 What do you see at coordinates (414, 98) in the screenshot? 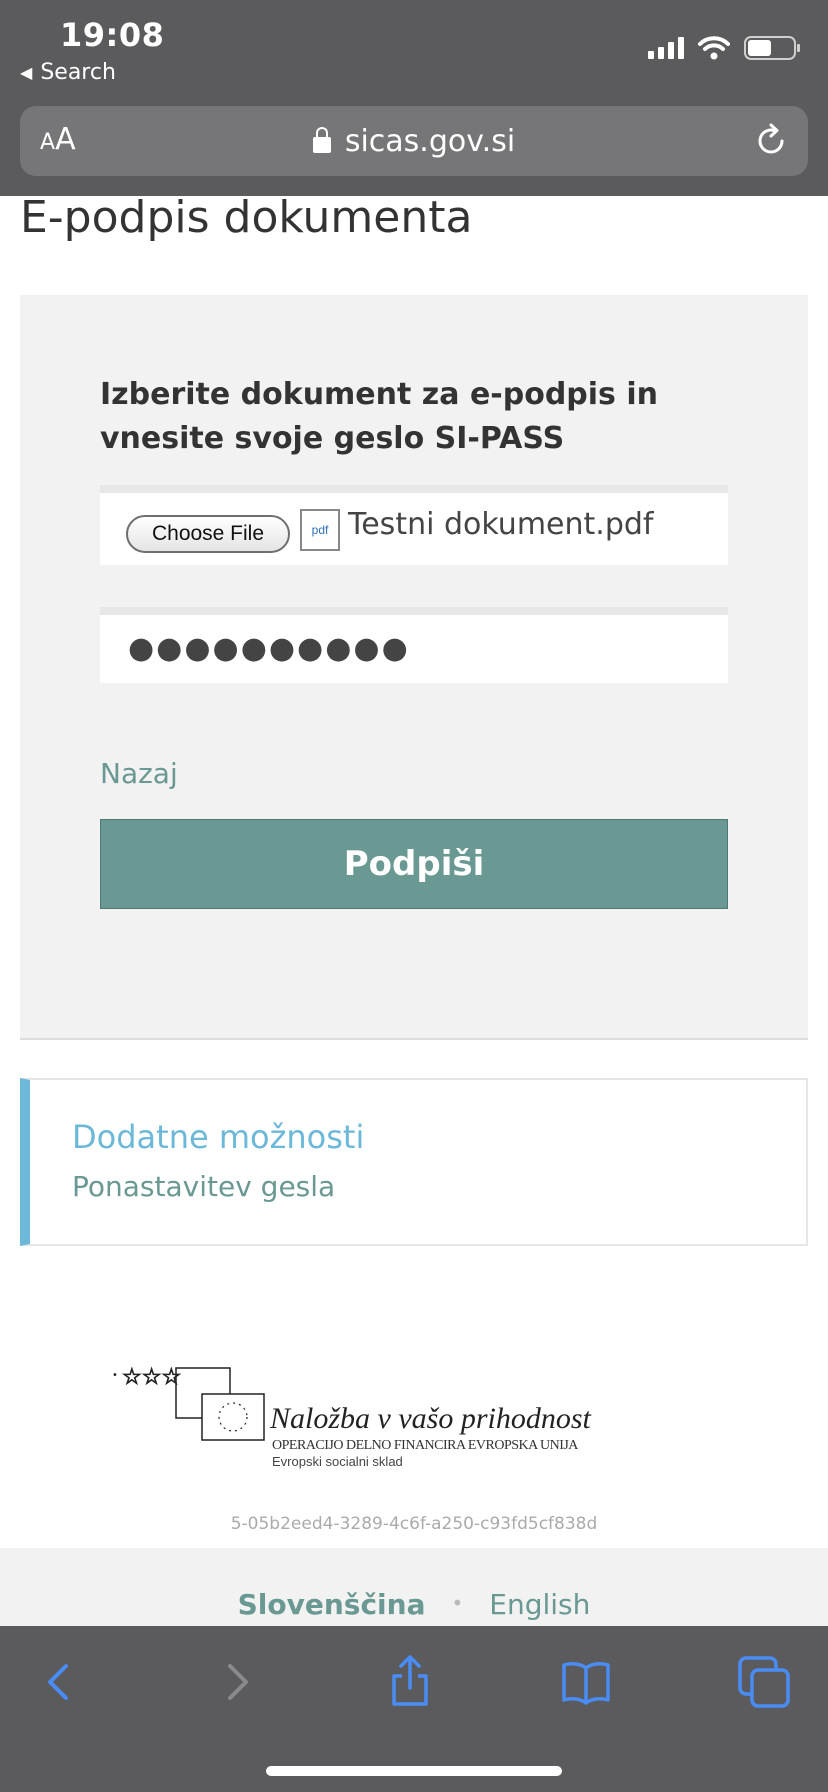
I see `browser-top-chrome: 19:08 ◀ Search AA sicas.gov.si` at bounding box center [414, 98].